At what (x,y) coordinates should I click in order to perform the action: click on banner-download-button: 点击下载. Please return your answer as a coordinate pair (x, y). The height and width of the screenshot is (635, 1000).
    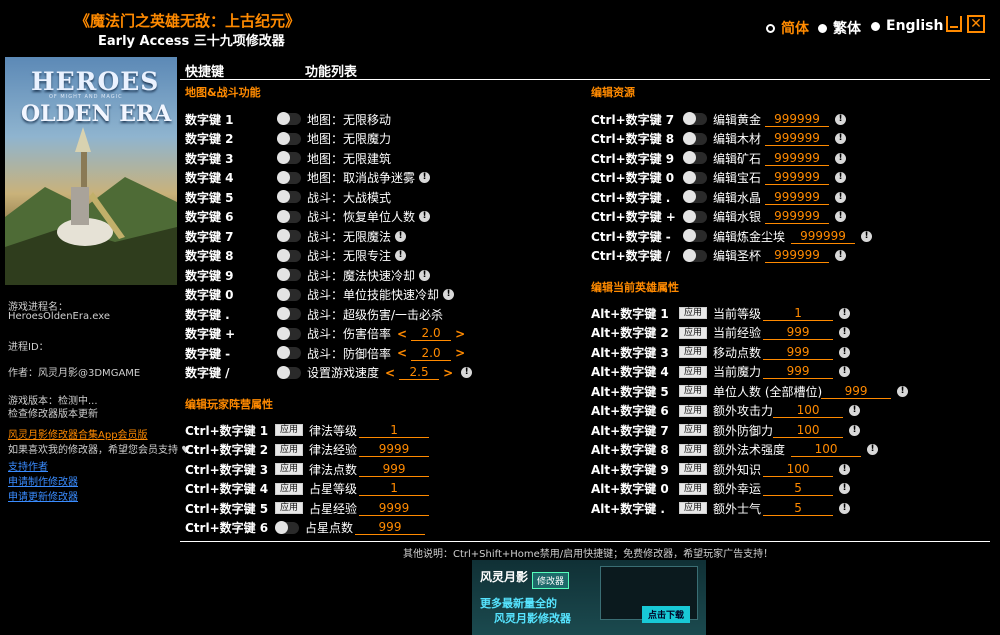
    Looking at the image, I should click on (666, 614).